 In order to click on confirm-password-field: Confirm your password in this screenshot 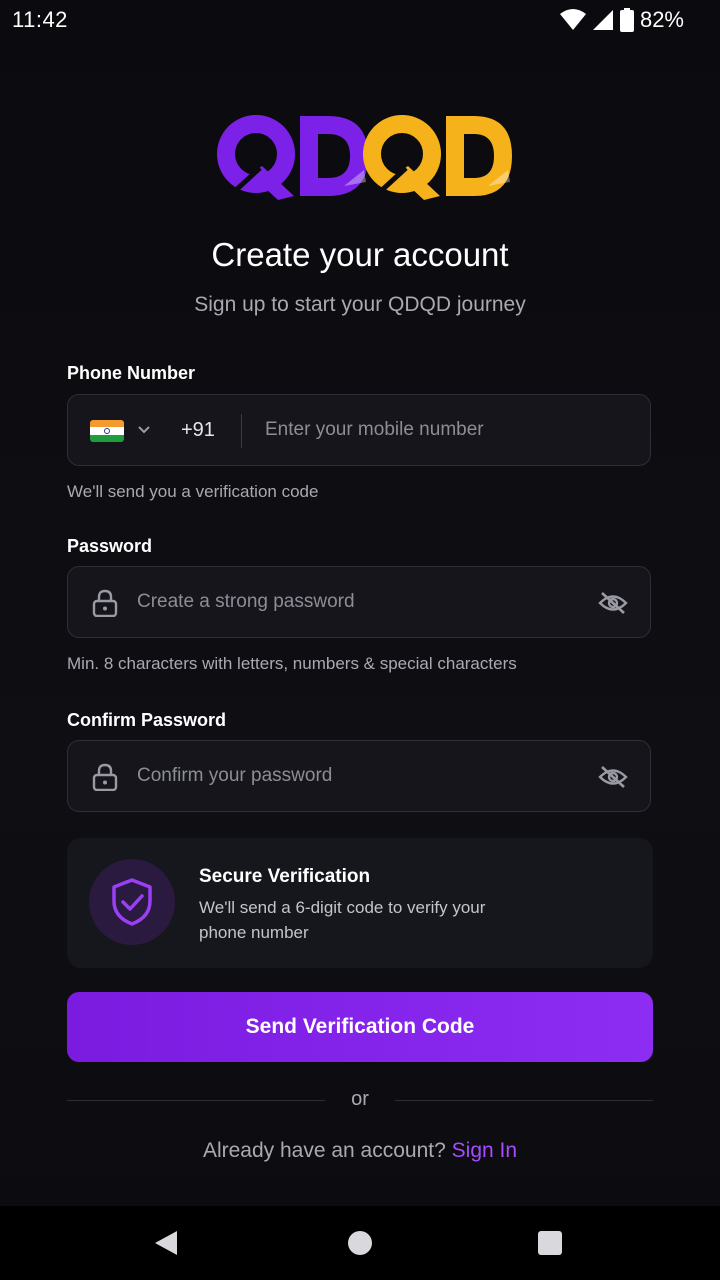, I will do `click(359, 776)`.